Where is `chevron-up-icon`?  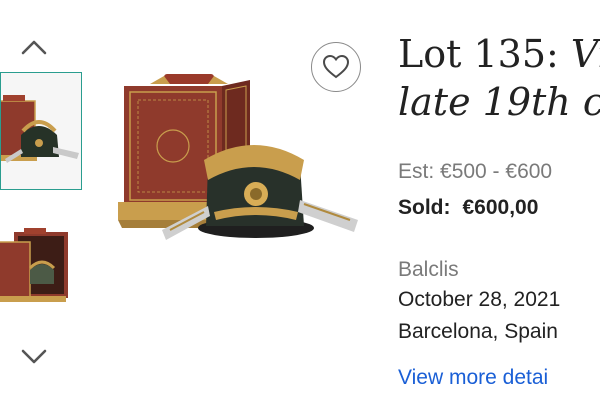
chevron-up-icon is located at coordinates (34, 47).